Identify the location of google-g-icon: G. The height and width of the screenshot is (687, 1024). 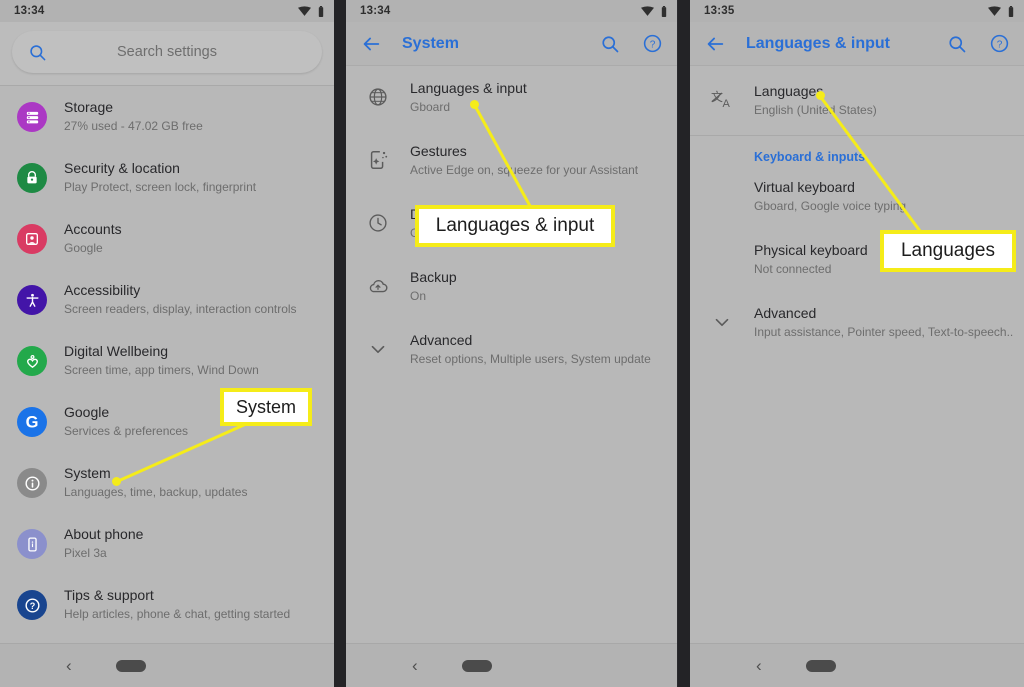
(32, 422).